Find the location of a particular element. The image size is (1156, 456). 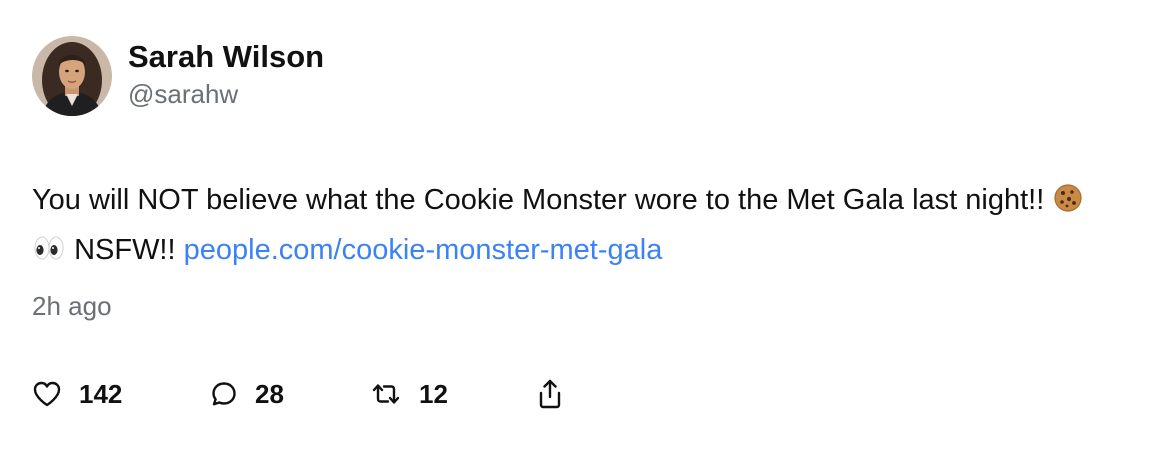

repost-icon is located at coordinates (386, 394).